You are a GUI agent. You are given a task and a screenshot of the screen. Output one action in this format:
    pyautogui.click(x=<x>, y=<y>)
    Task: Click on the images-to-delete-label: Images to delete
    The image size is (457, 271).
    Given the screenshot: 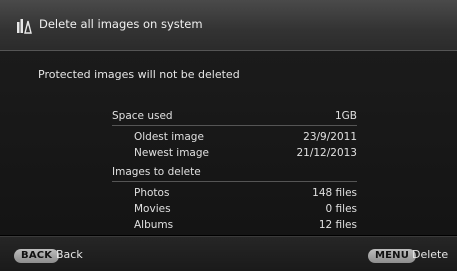 What is the action you would take?
    pyautogui.click(x=156, y=172)
    